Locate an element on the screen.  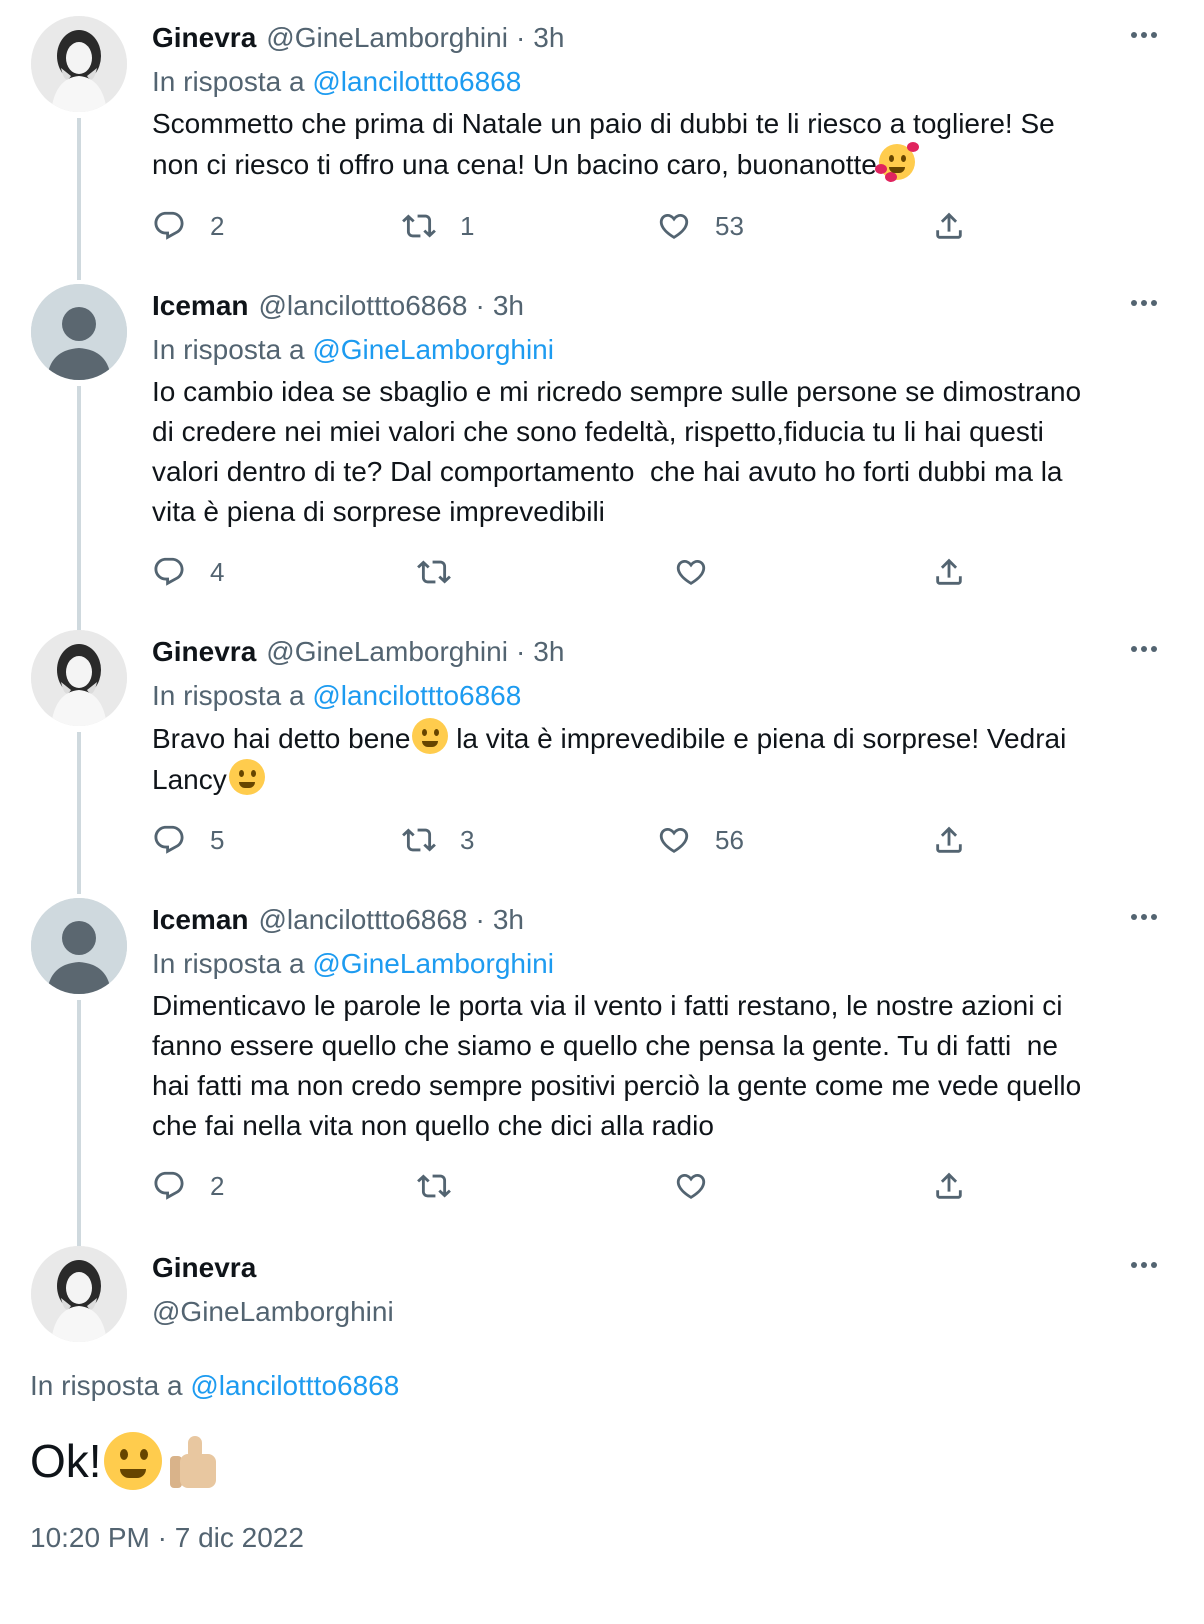
like-count: 53 is located at coordinates (729, 225).